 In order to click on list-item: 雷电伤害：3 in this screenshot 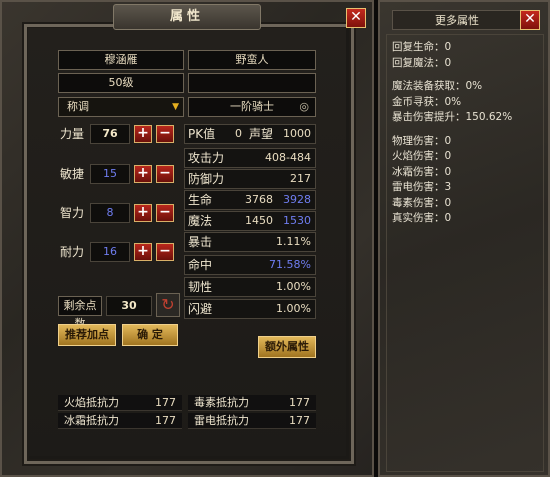, I will do `click(422, 187)`.